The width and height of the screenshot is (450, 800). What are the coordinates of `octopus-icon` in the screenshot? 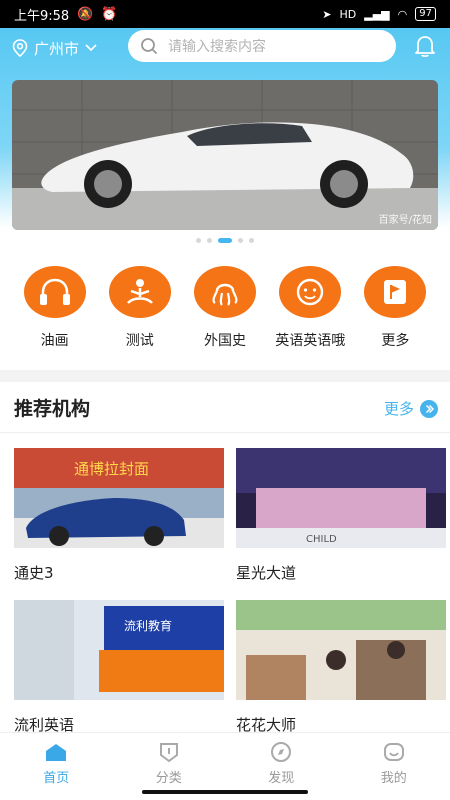 It's located at (225, 294).